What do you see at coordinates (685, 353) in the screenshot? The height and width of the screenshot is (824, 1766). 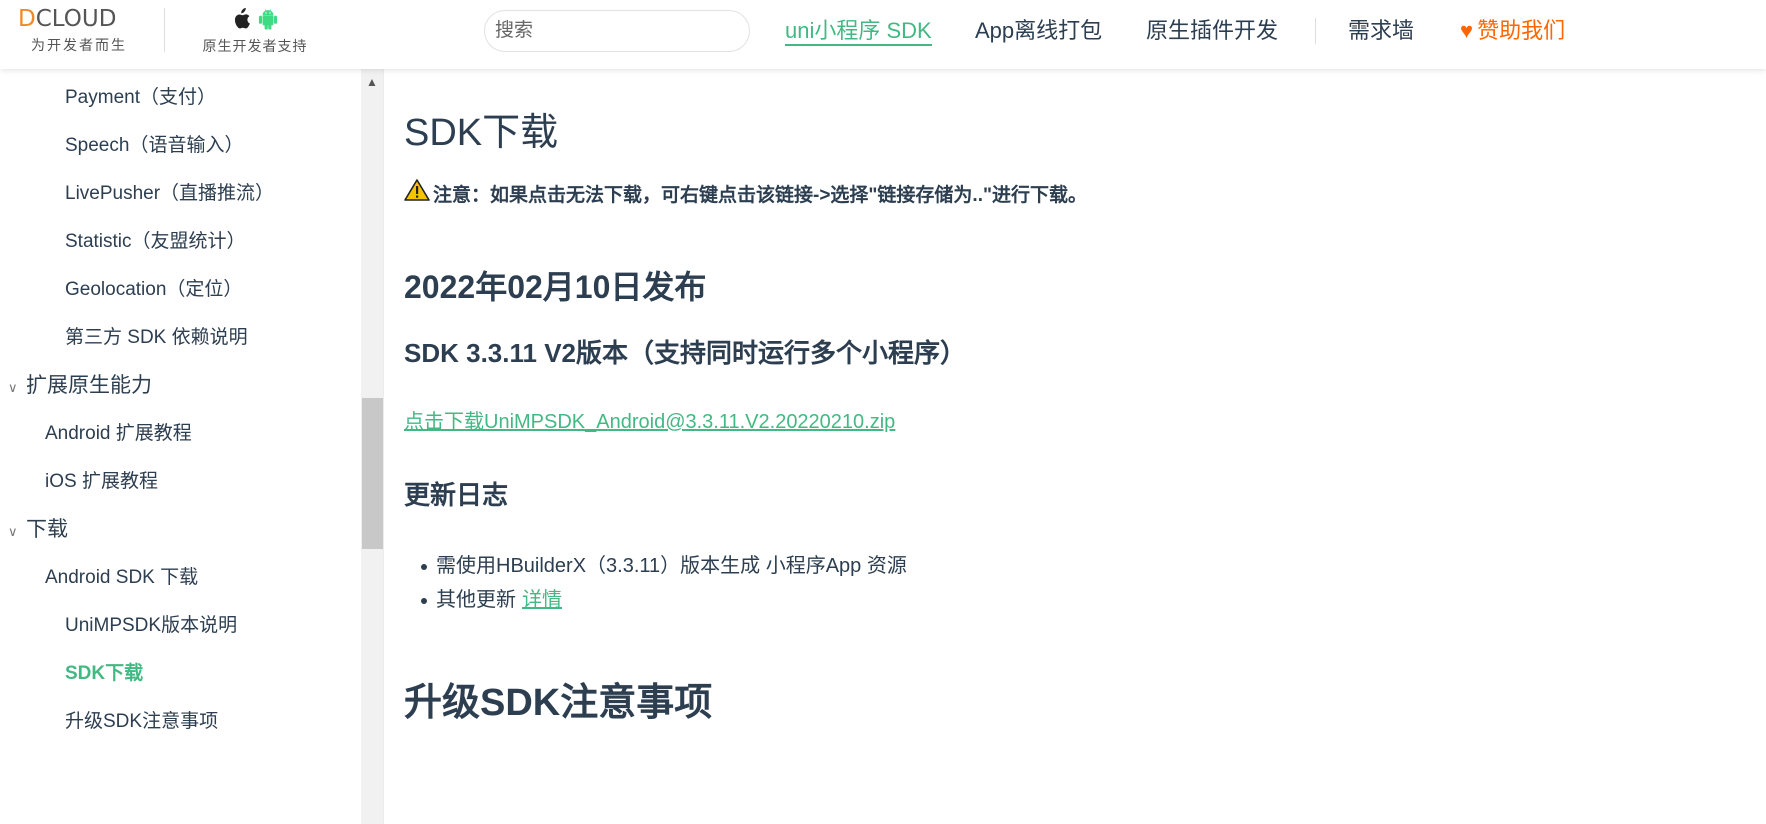 I see `version-heading: SDK 3.3.11 V2版本（支持同时运行多个小程序）` at bounding box center [685, 353].